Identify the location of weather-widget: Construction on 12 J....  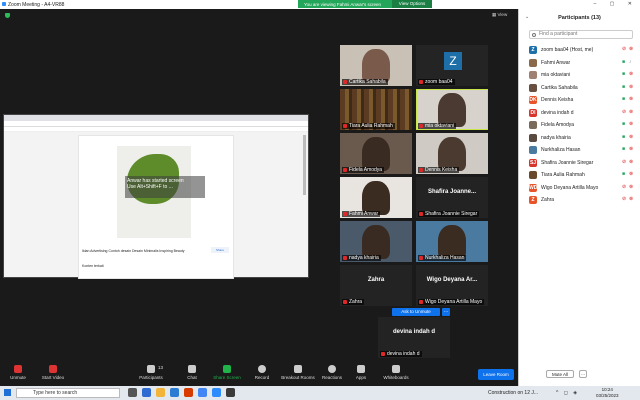
(513, 393).